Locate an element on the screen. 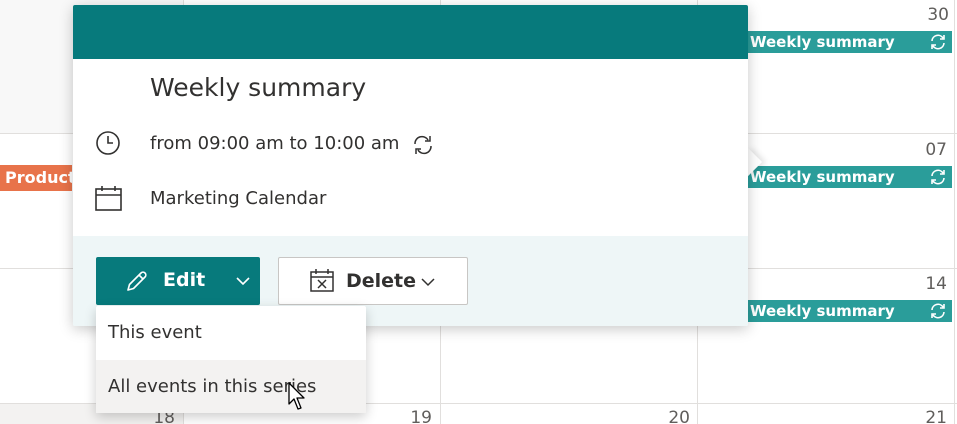 The width and height of the screenshot is (957, 424). day-number: 07 is located at coordinates (936, 150).